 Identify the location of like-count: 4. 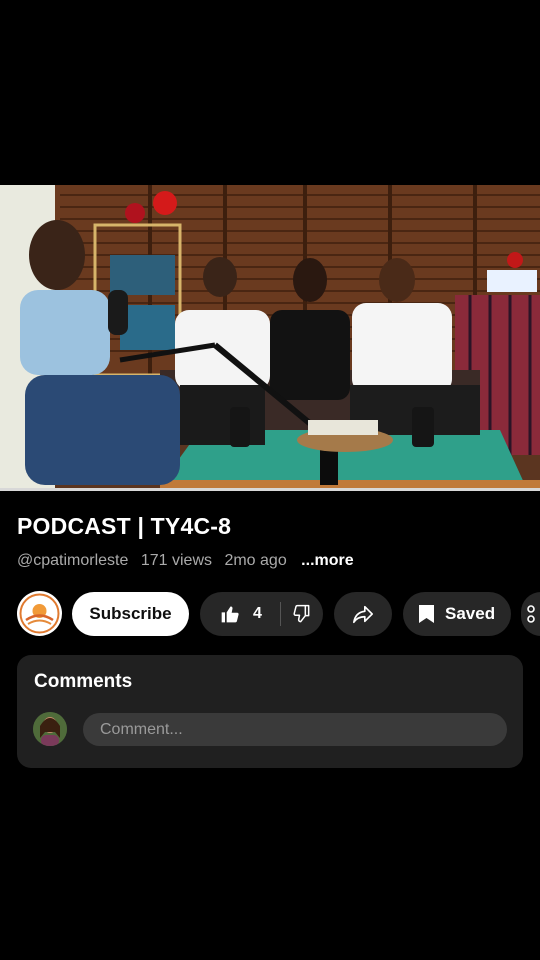
(257, 613).